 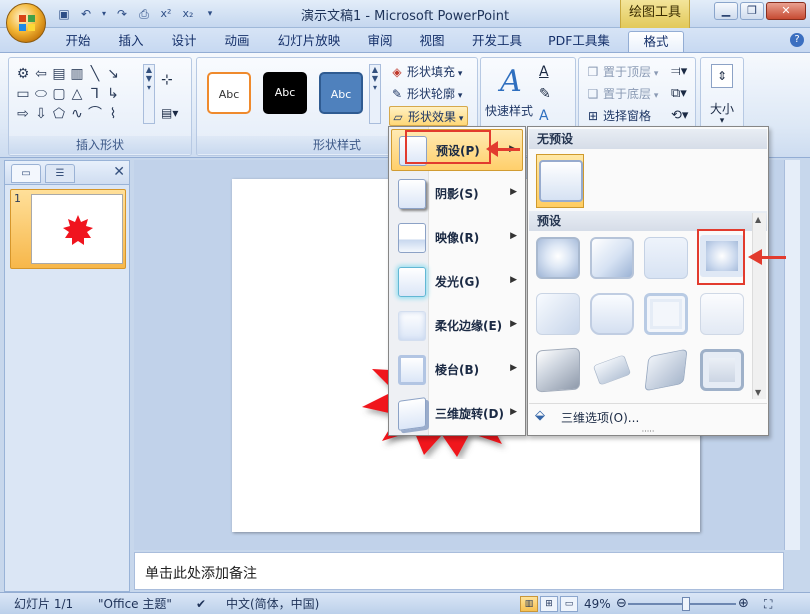 I want to click on elbow-arrow-shape-icon: ↳, so click(x=113, y=94).